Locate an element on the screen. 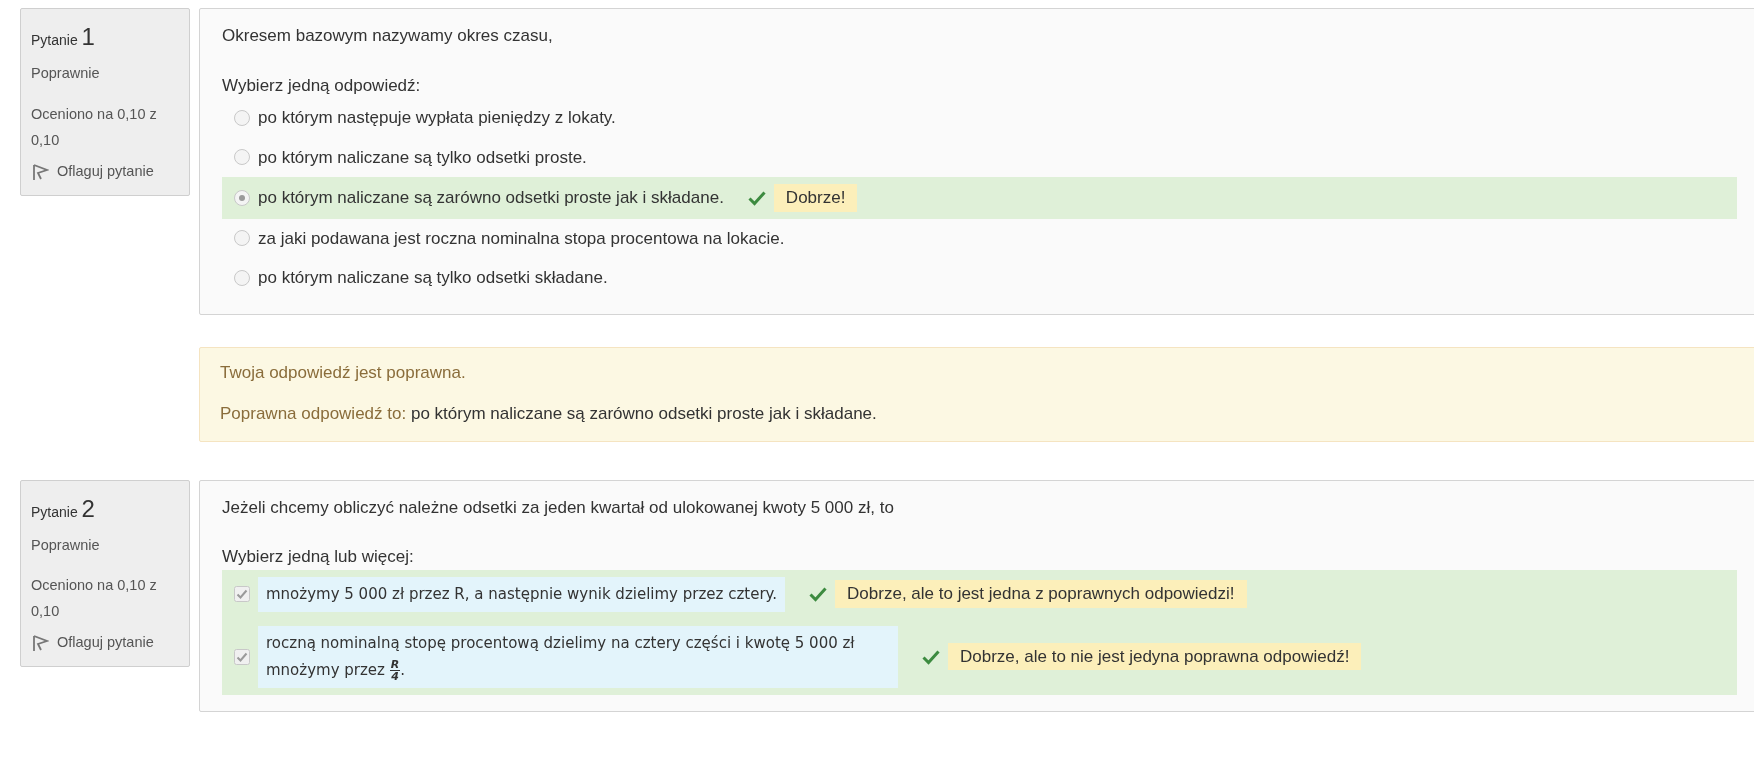  answer-text: po którym naliczane są tylko odsetki proste. is located at coordinates (422, 157).